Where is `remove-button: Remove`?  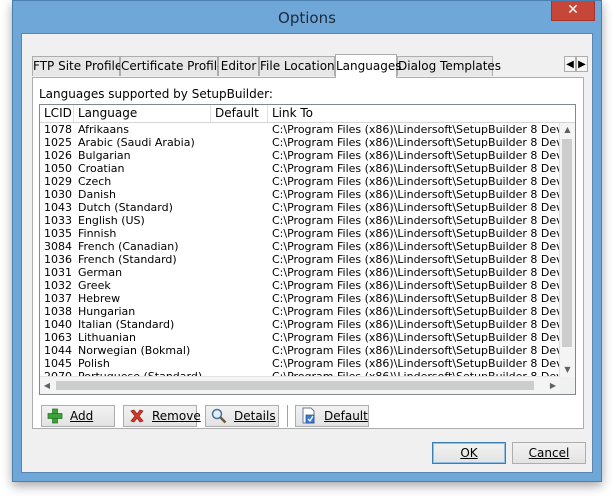
remove-button: Remove is located at coordinates (162, 416).